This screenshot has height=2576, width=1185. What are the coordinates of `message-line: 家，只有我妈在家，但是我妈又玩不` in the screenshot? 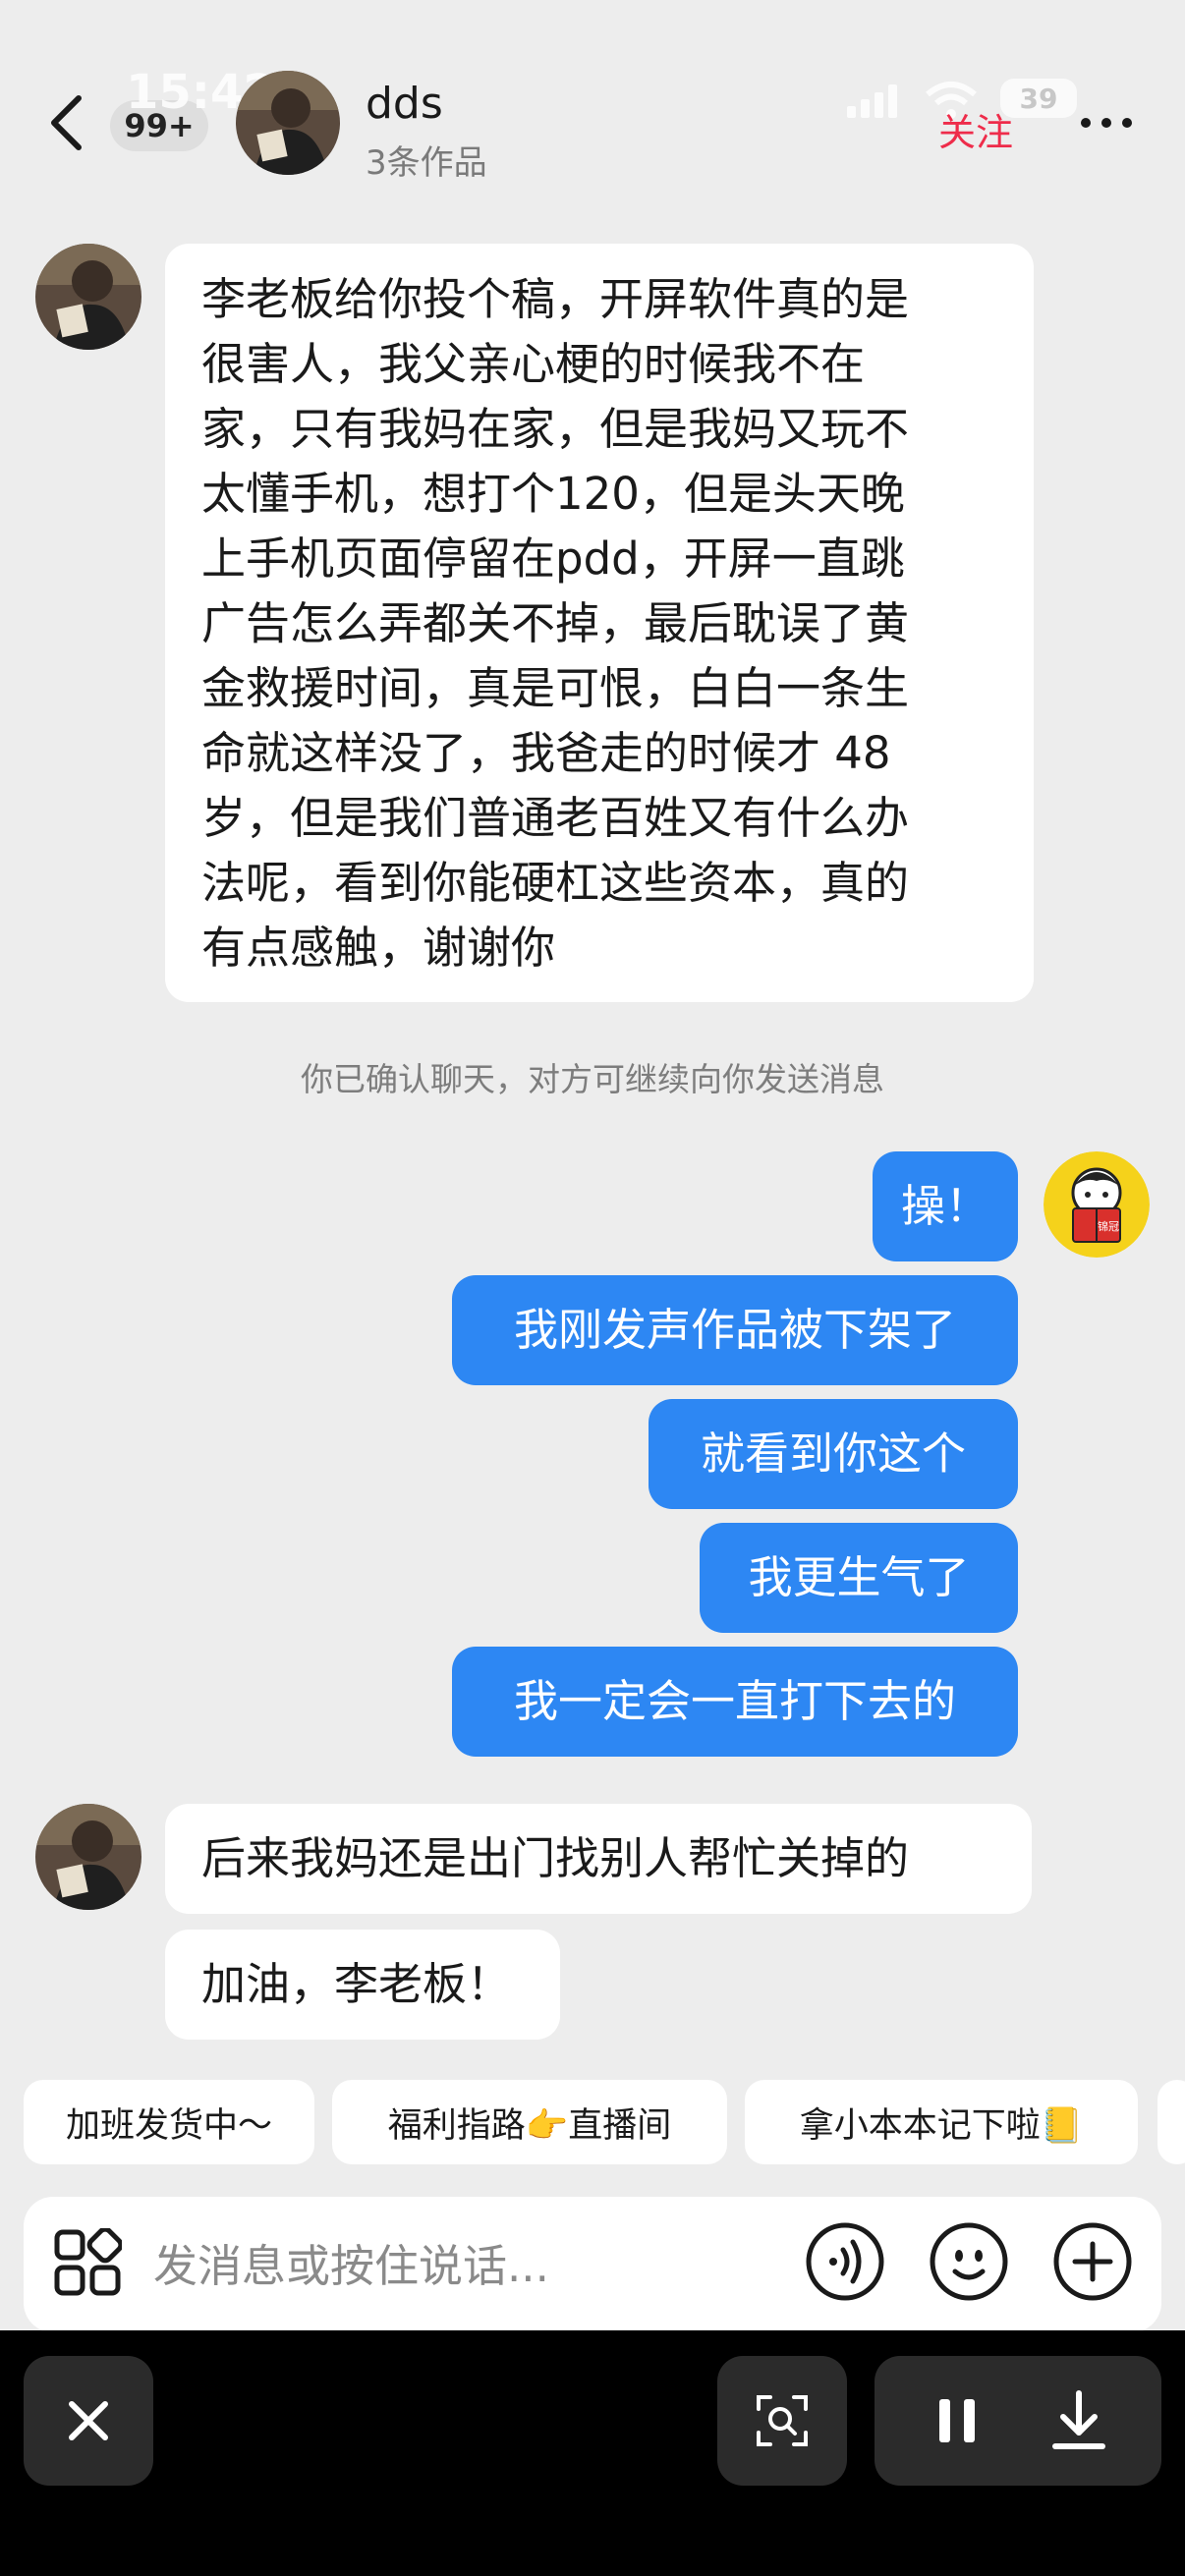 It's located at (556, 429).